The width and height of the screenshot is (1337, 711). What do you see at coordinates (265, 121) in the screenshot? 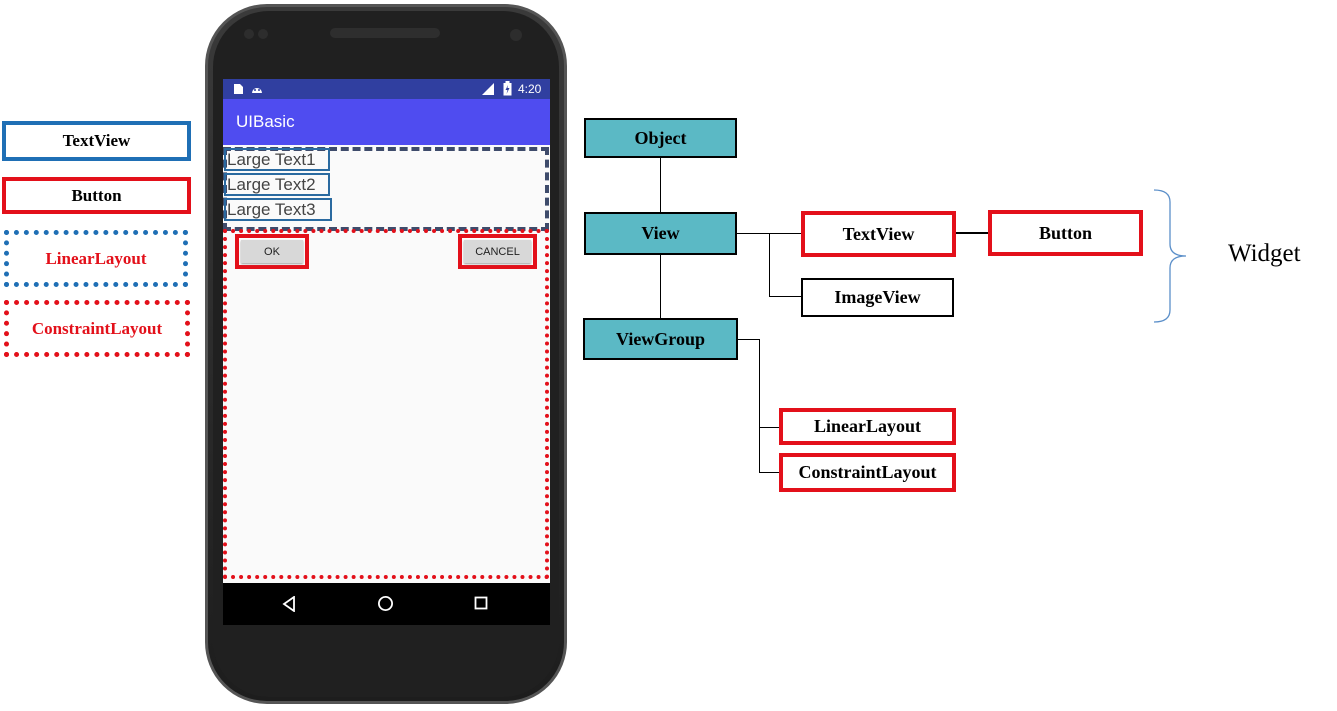
I see `app-title: UIBasic` at bounding box center [265, 121].